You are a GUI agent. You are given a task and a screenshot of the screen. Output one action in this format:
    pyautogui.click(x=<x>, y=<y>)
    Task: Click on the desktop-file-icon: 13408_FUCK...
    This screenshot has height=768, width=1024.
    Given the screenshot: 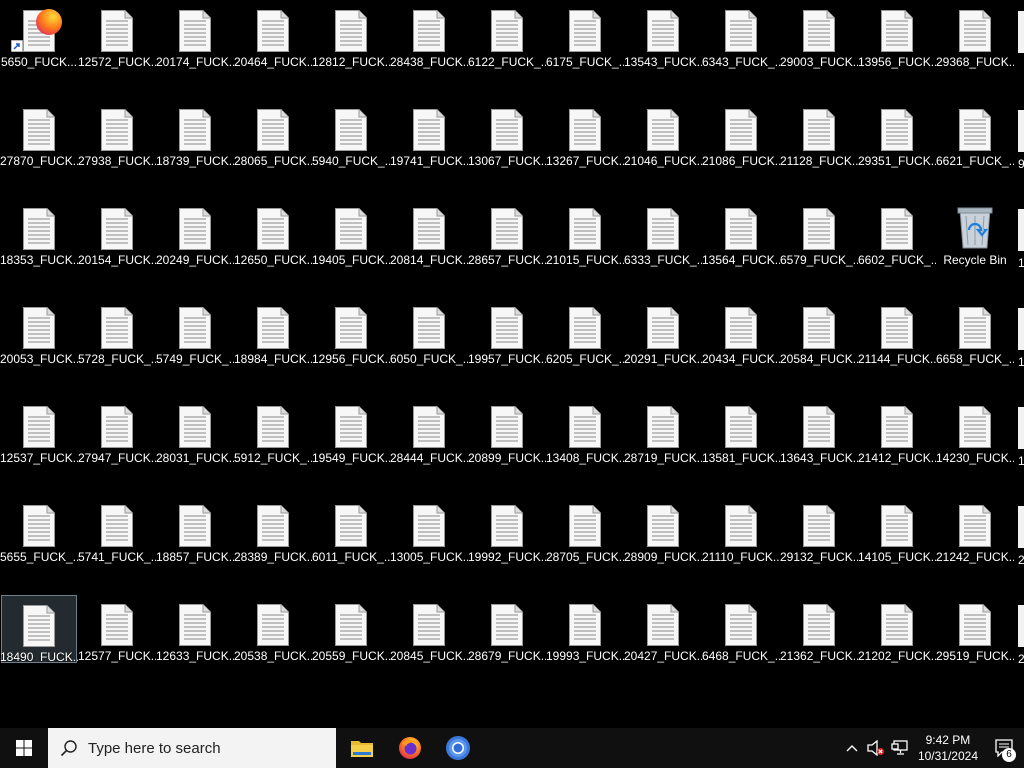 What is the action you would take?
    pyautogui.click(x=585, y=431)
    